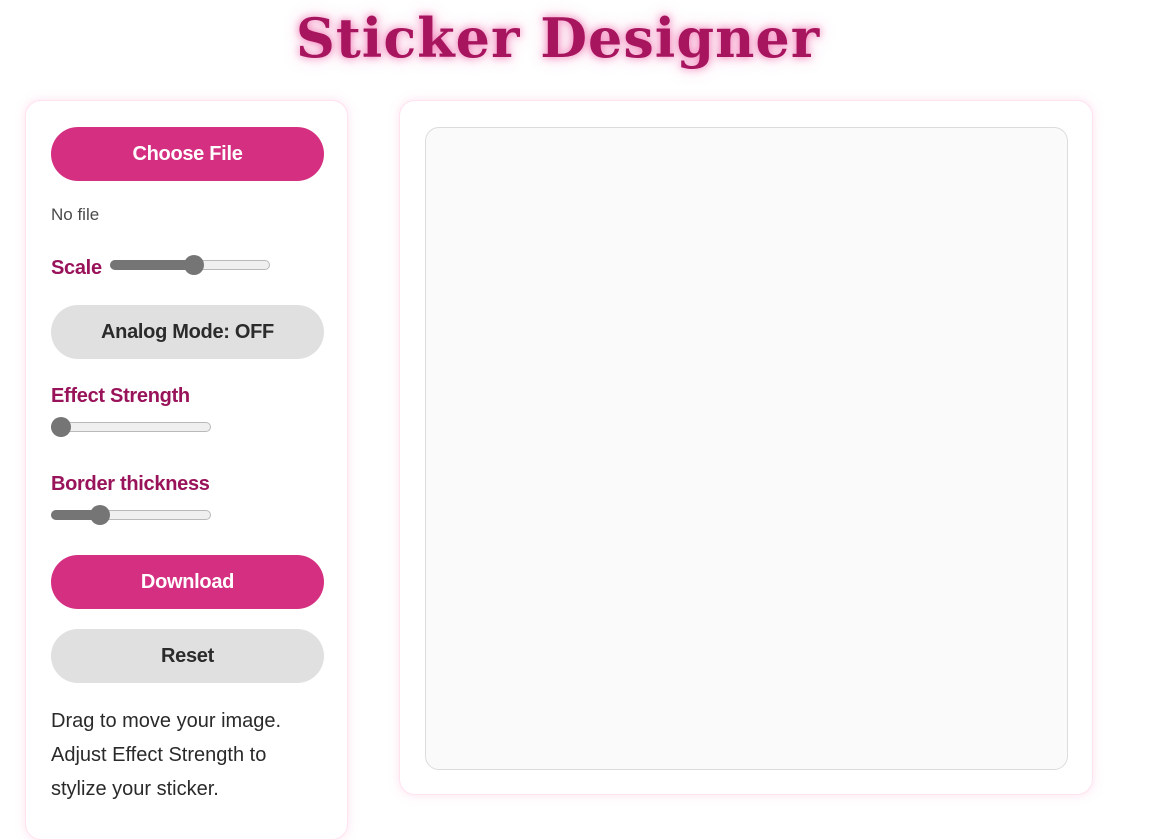 The image size is (1150, 840). What do you see at coordinates (187, 582) in the screenshot?
I see `download-button: Download` at bounding box center [187, 582].